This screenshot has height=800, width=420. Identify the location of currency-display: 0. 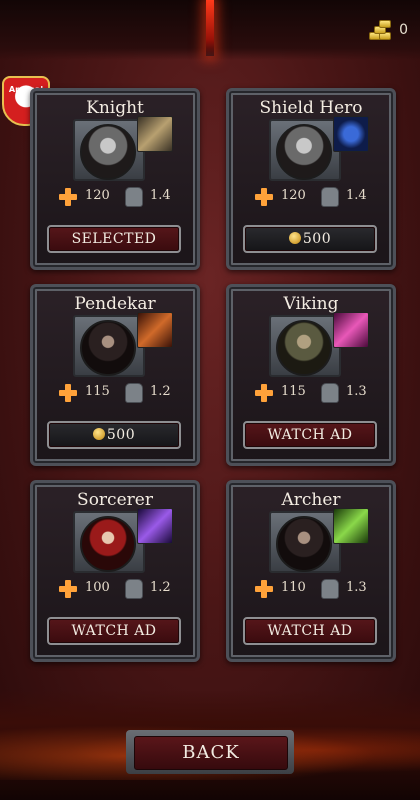
(388, 30).